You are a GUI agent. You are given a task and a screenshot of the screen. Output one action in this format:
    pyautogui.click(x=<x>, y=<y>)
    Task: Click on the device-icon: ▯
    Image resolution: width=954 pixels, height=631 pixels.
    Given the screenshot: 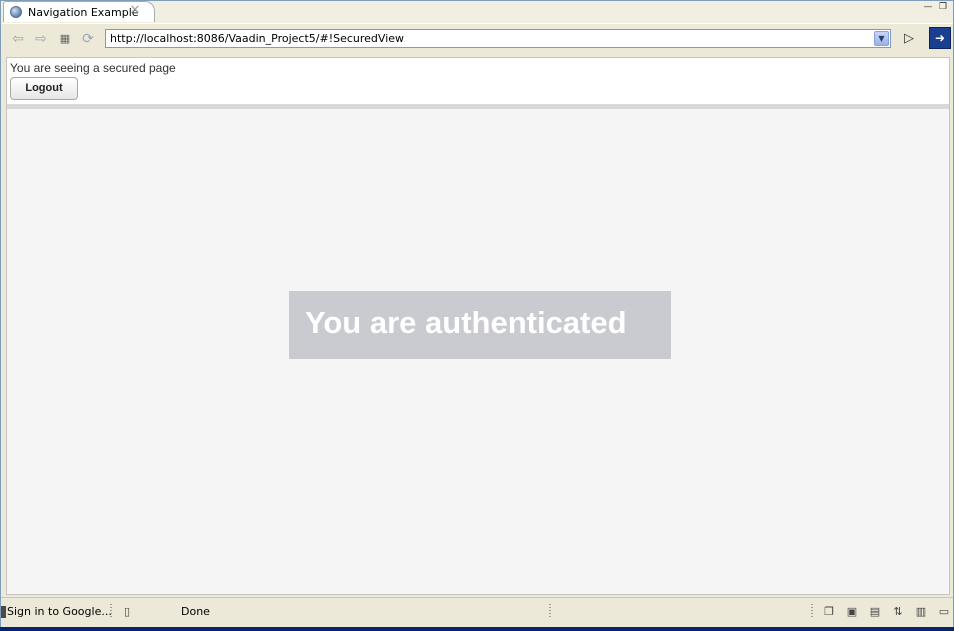 What is the action you would take?
    pyautogui.click(x=127, y=612)
    